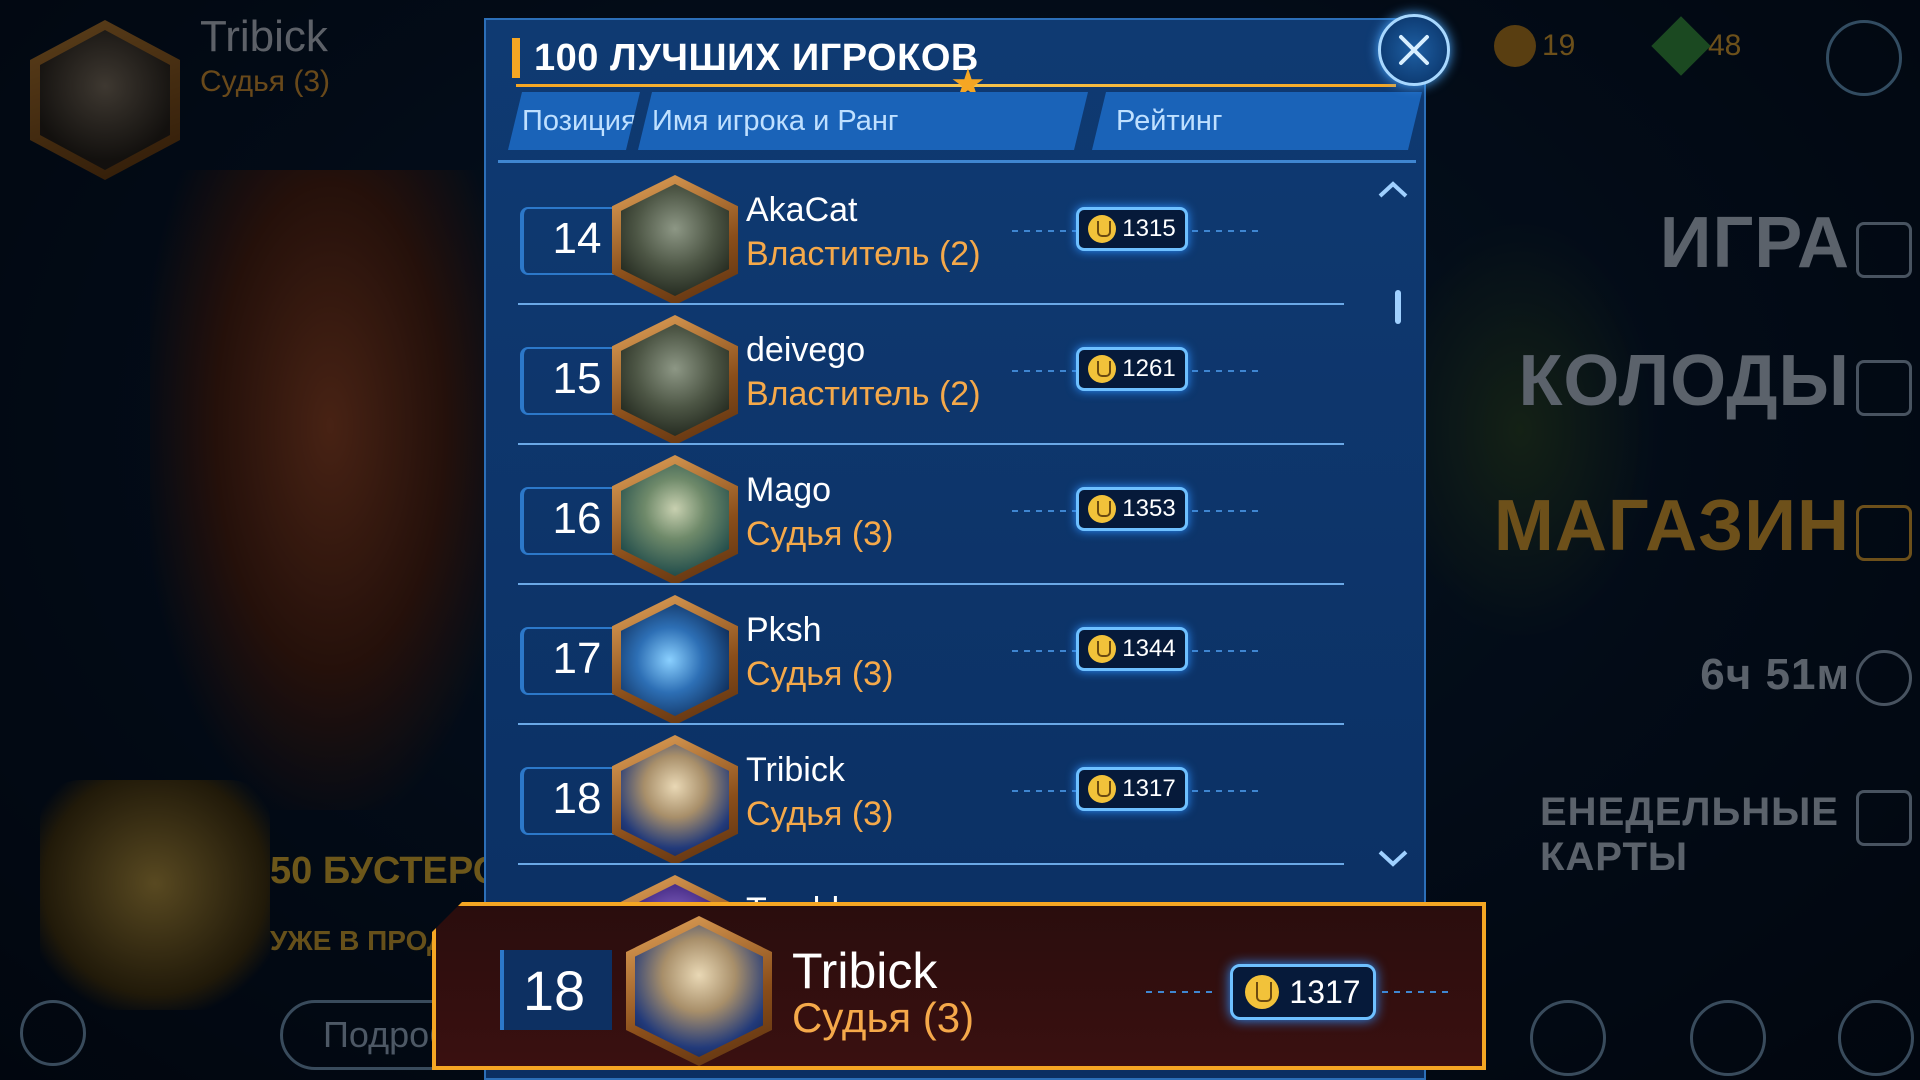  Describe the element at coordinates (574, 121) in the screenshot. I see `column-position: Позиция` at that location.